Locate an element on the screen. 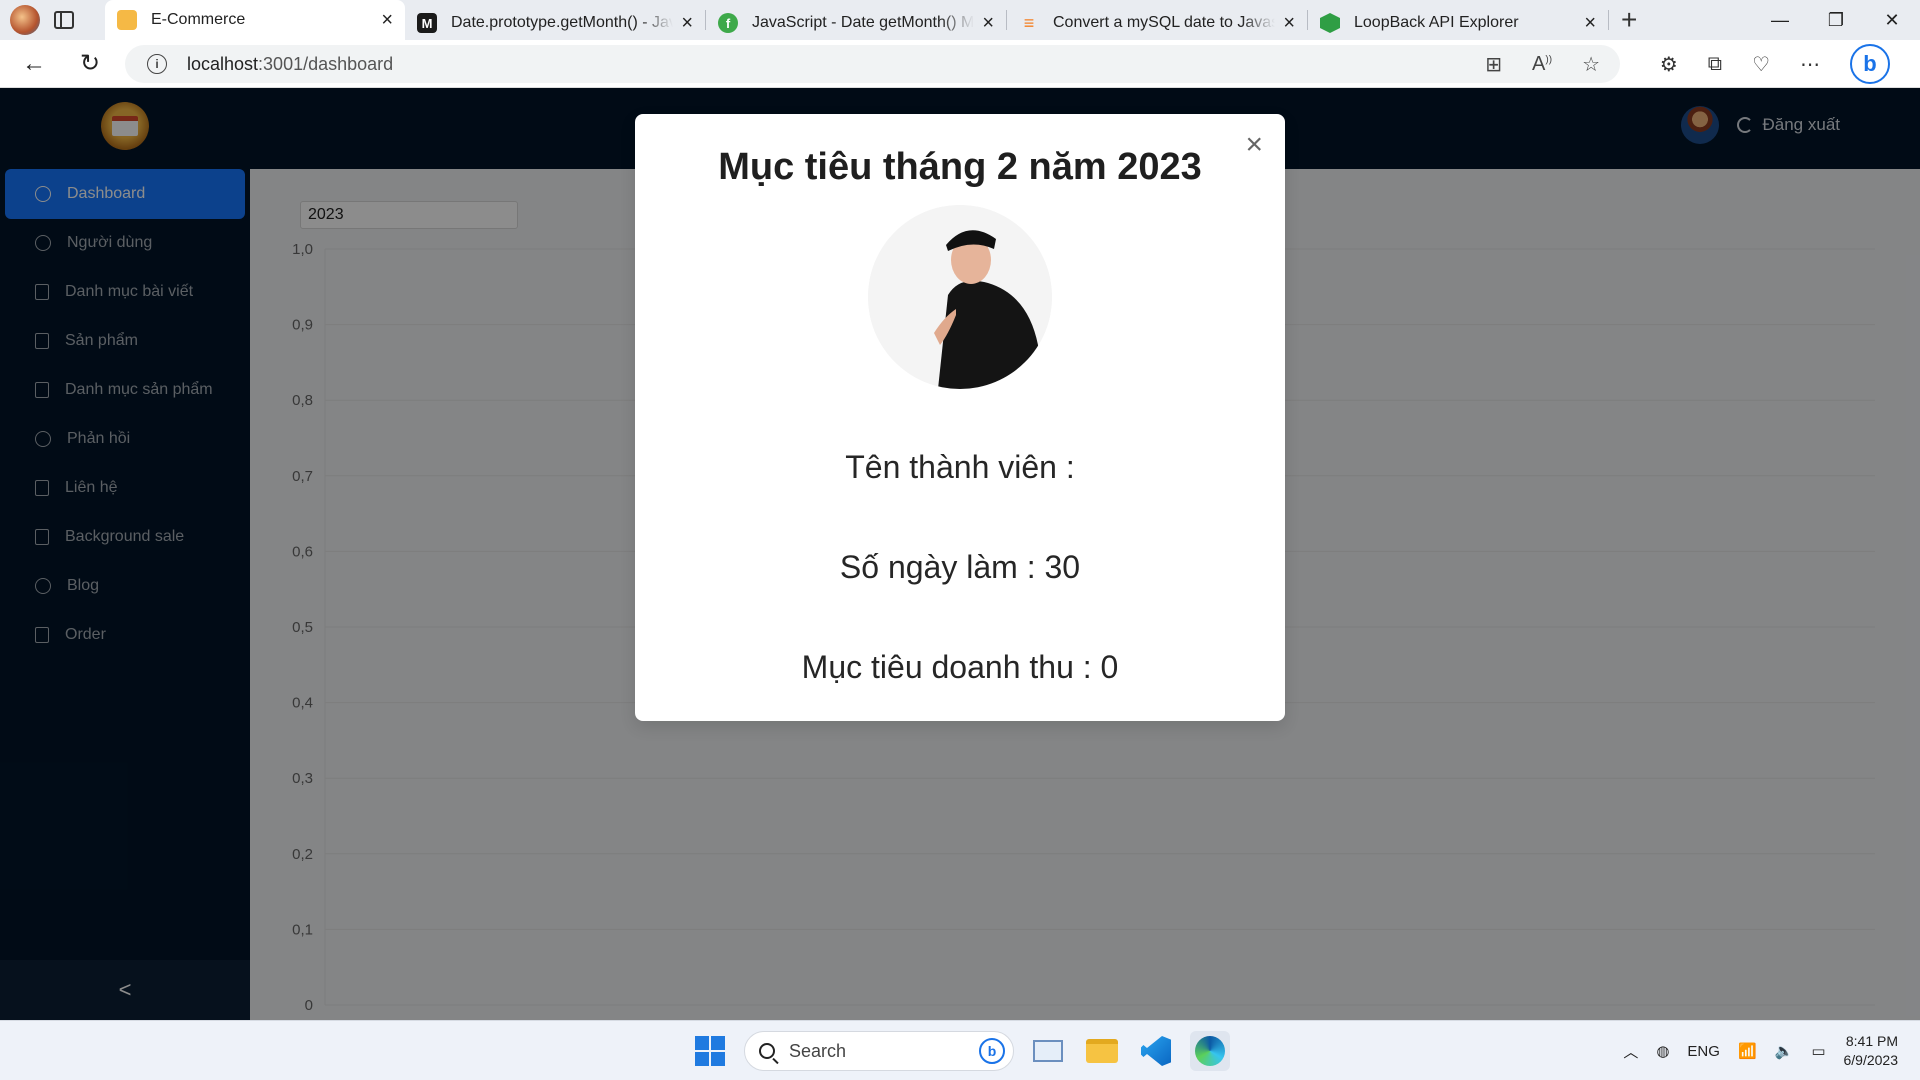 This screenshot has height=1080, width=1920. url-text: localhost:3001/dashboard is located at coordinates (290, 64).